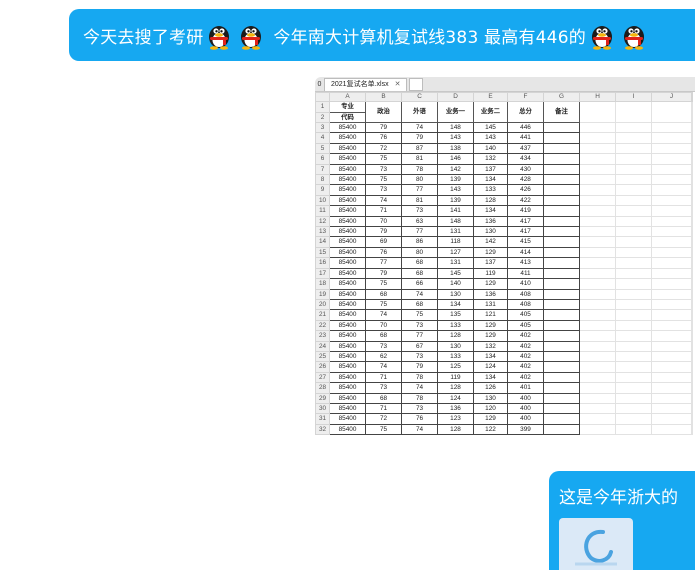 The image size is (695, 570). What do you see at coordinates (322, 148) in the screenshot?
I see `row-number: 5` at bounding box center [322, 148].